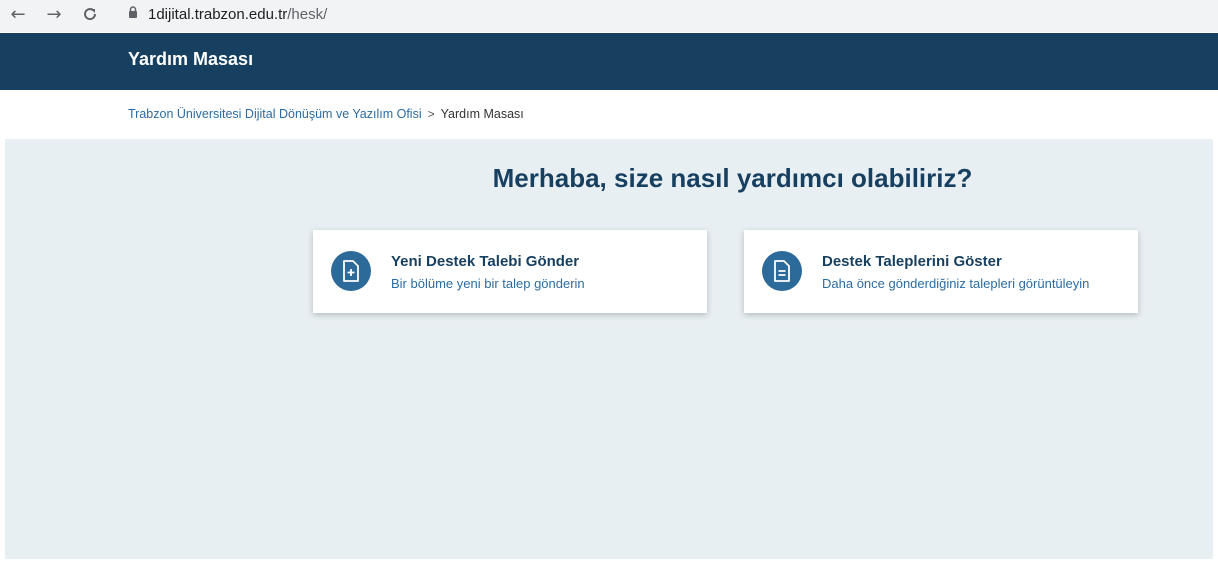  I want to click on address-bar: 1dijital.trabzon.edu.tr/hesk/, so click(668, 14).